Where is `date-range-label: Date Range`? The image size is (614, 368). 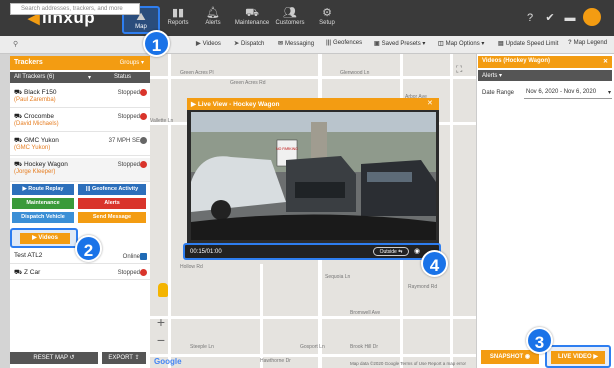
date-range-label: Date Range is located at coordinates (498, 93).